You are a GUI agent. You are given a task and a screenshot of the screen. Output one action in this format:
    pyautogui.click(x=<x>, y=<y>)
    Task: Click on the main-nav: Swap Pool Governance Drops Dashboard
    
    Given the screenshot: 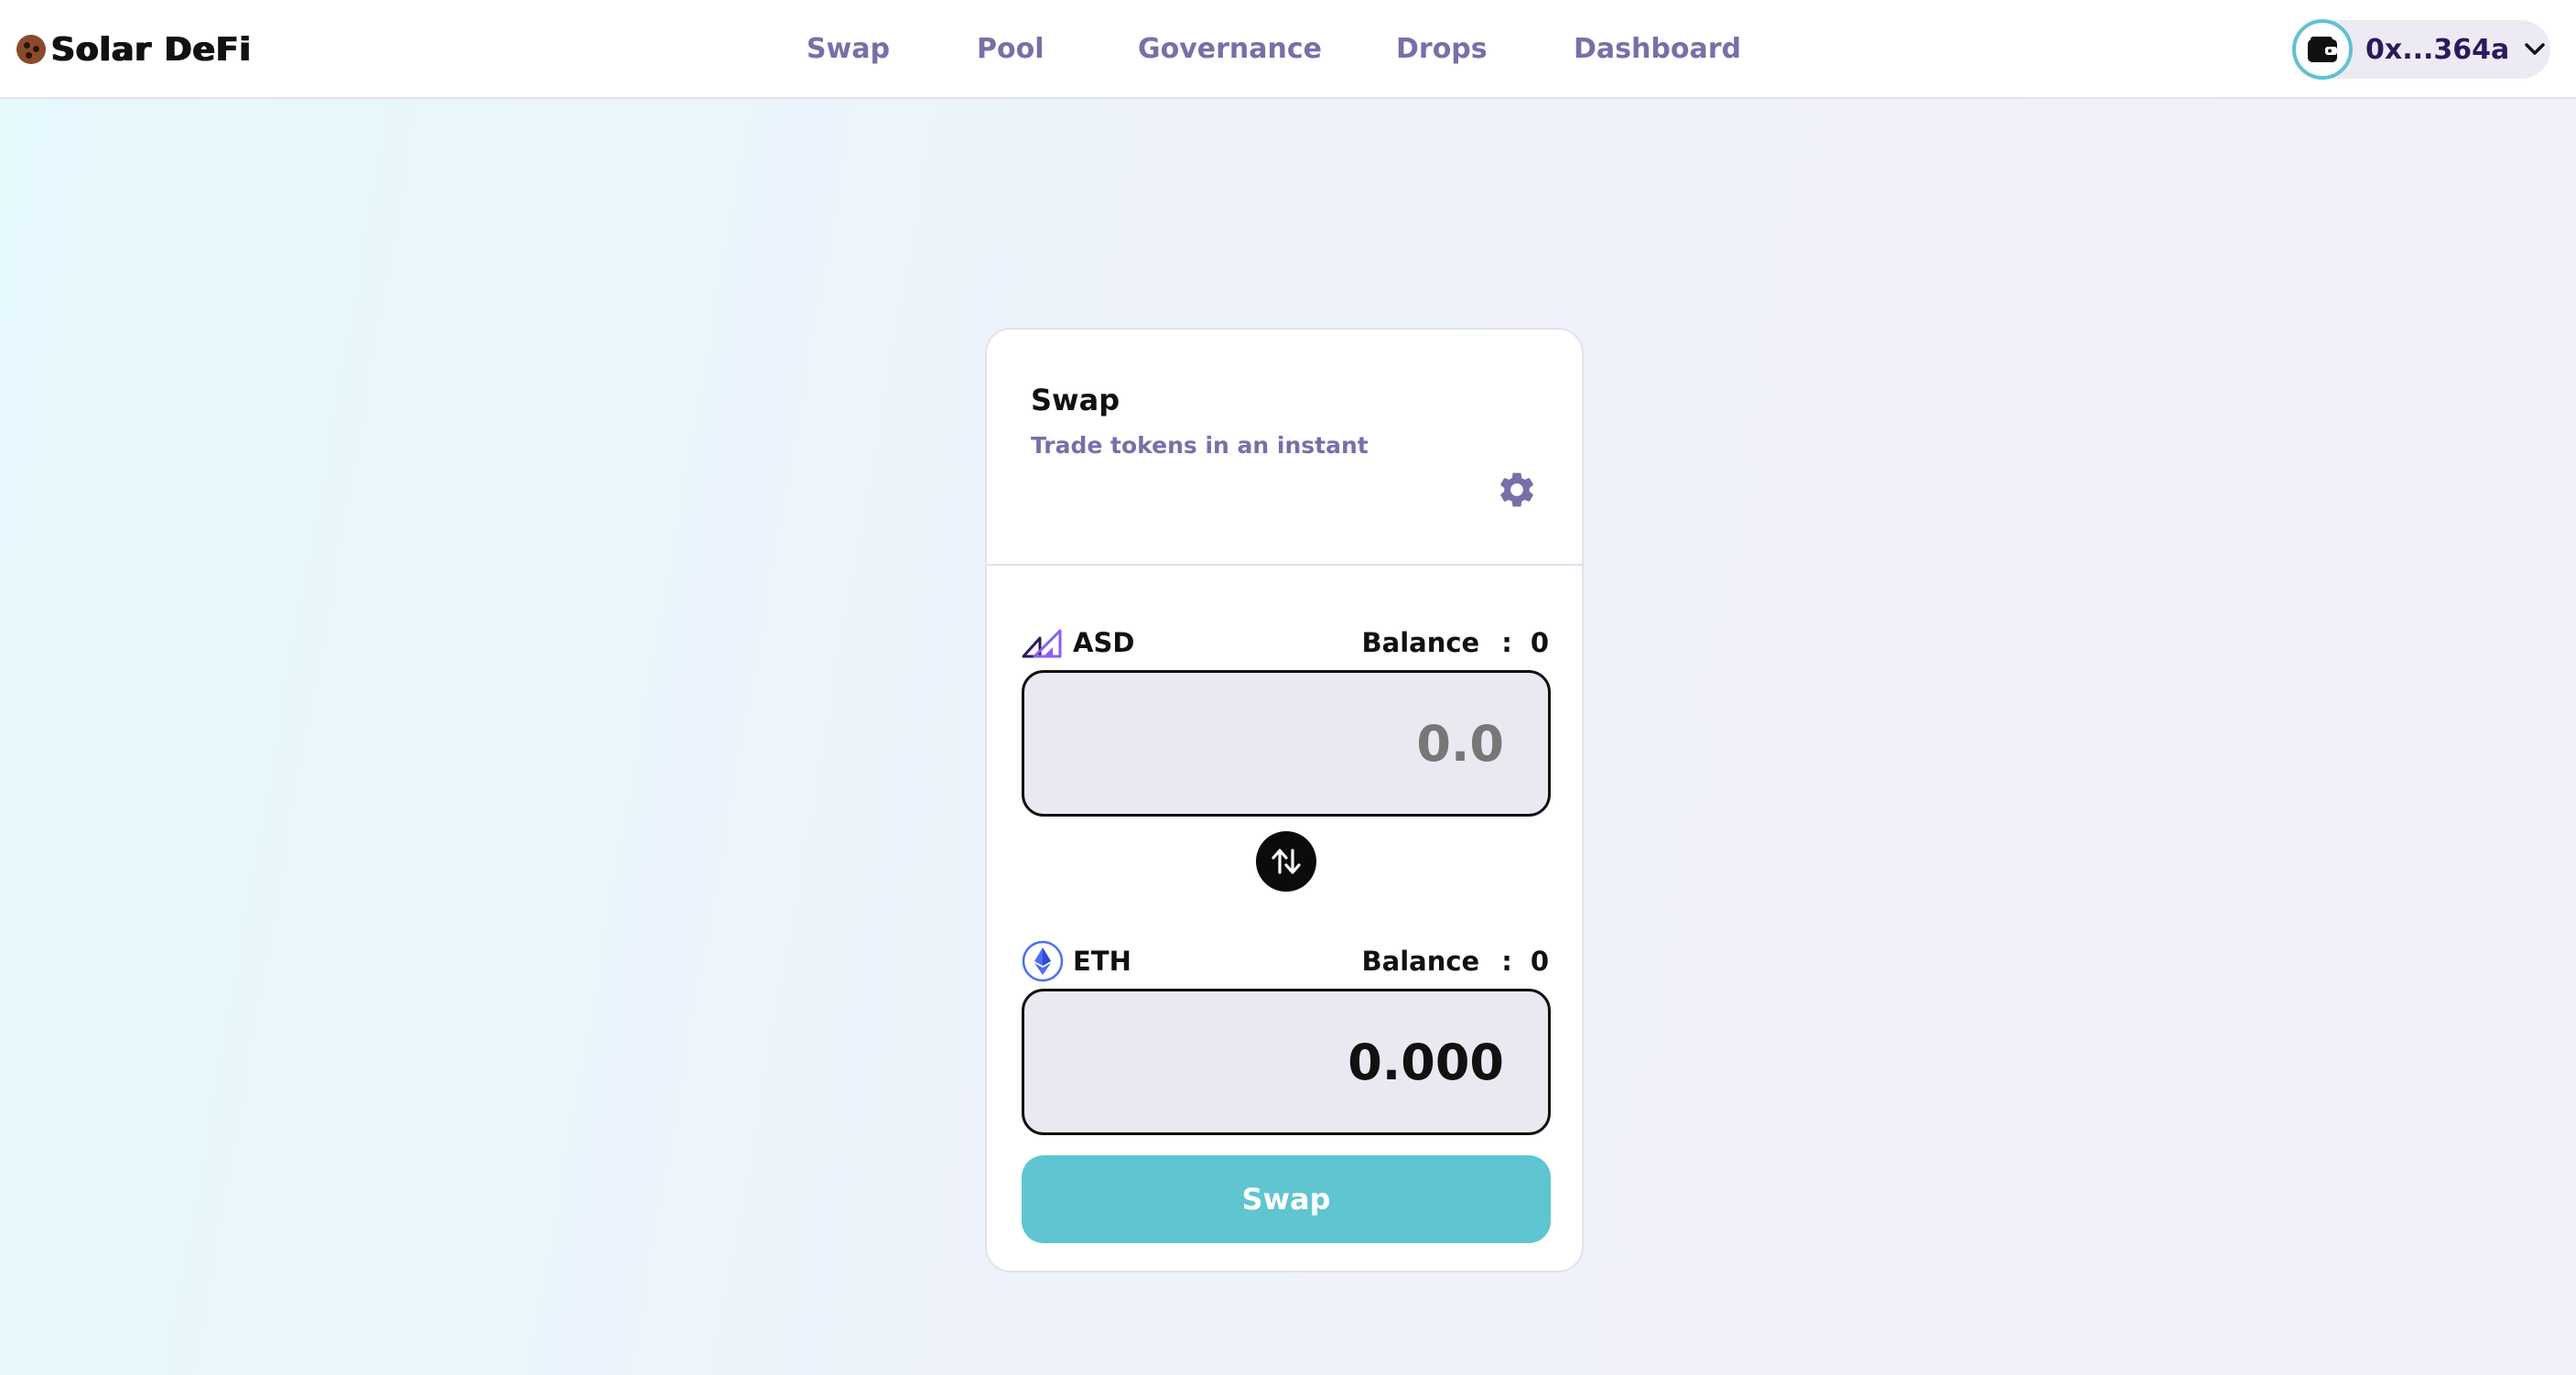 What is the action you would take?
    pyautogui.click(x=1288, y=50)
    